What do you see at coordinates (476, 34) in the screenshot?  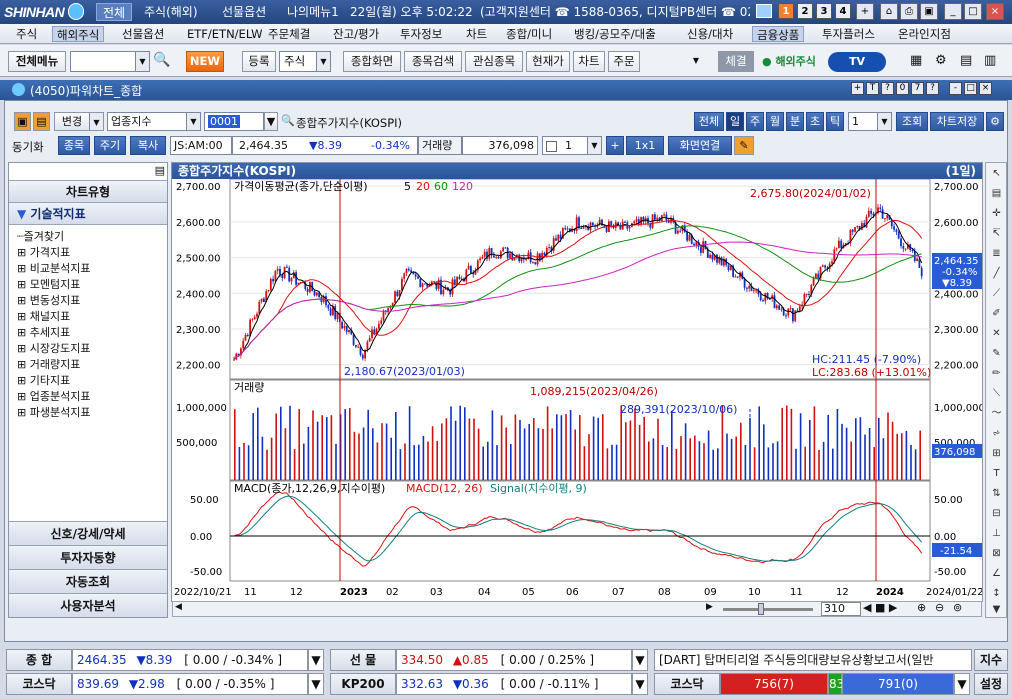 I see `menu-chart: 차트` at bounding box center [476, 34].